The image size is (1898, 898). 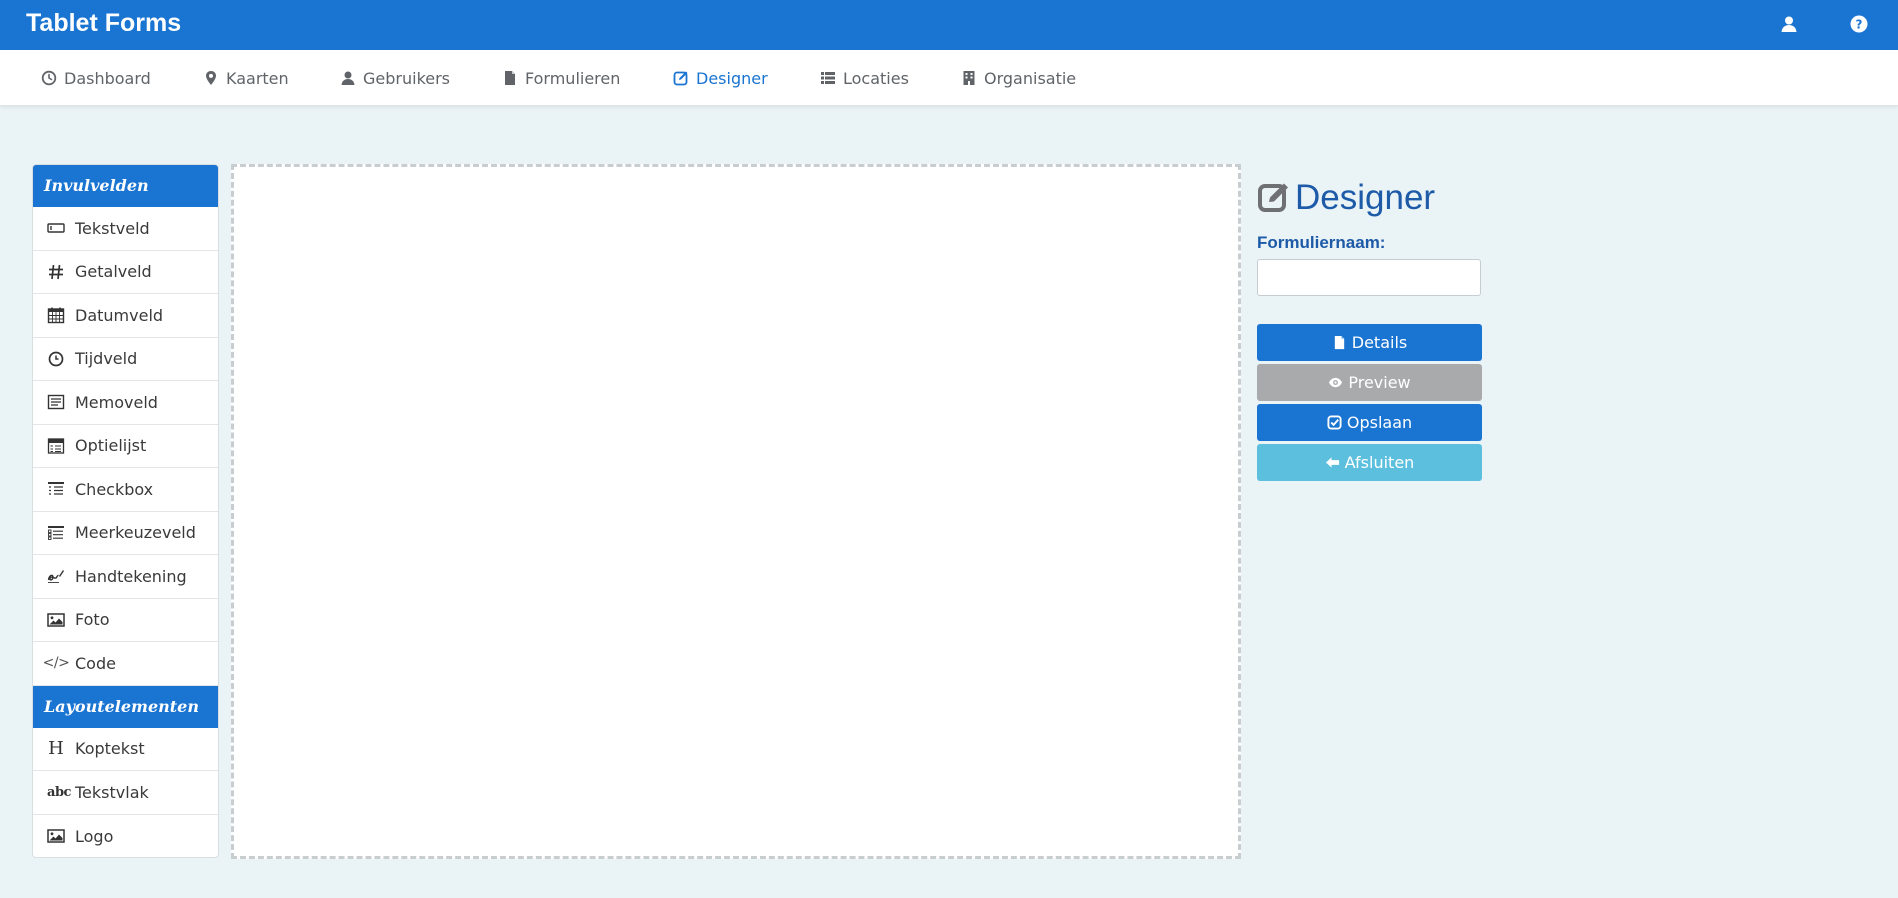 I want to click on nav-organisatie: Organisatie, so click(x=1018, y=78).